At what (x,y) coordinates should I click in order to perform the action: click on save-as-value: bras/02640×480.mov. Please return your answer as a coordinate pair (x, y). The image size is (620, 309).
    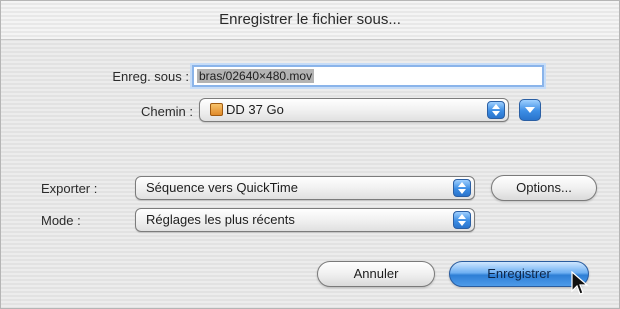
    Looking at the image, I should click on (256, 76).